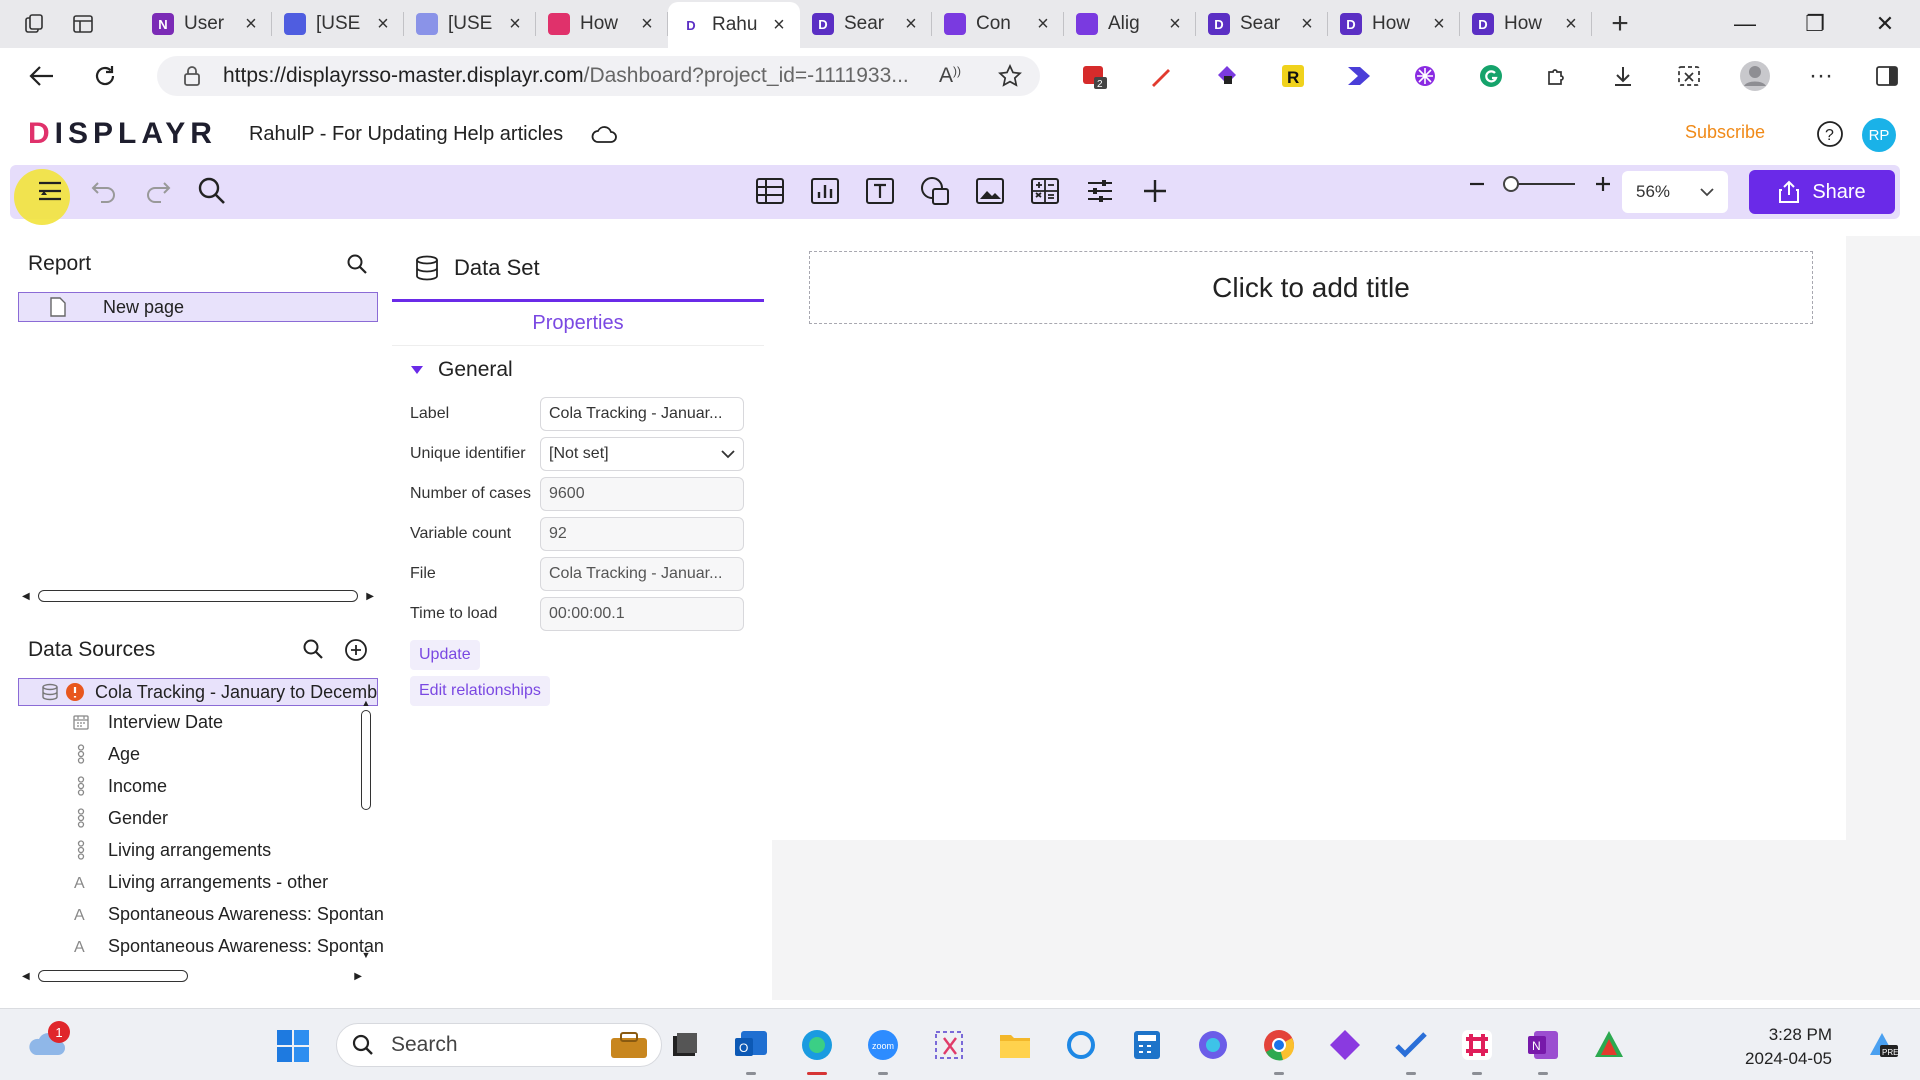  I want to click on shapes-button, so click(935, 191).